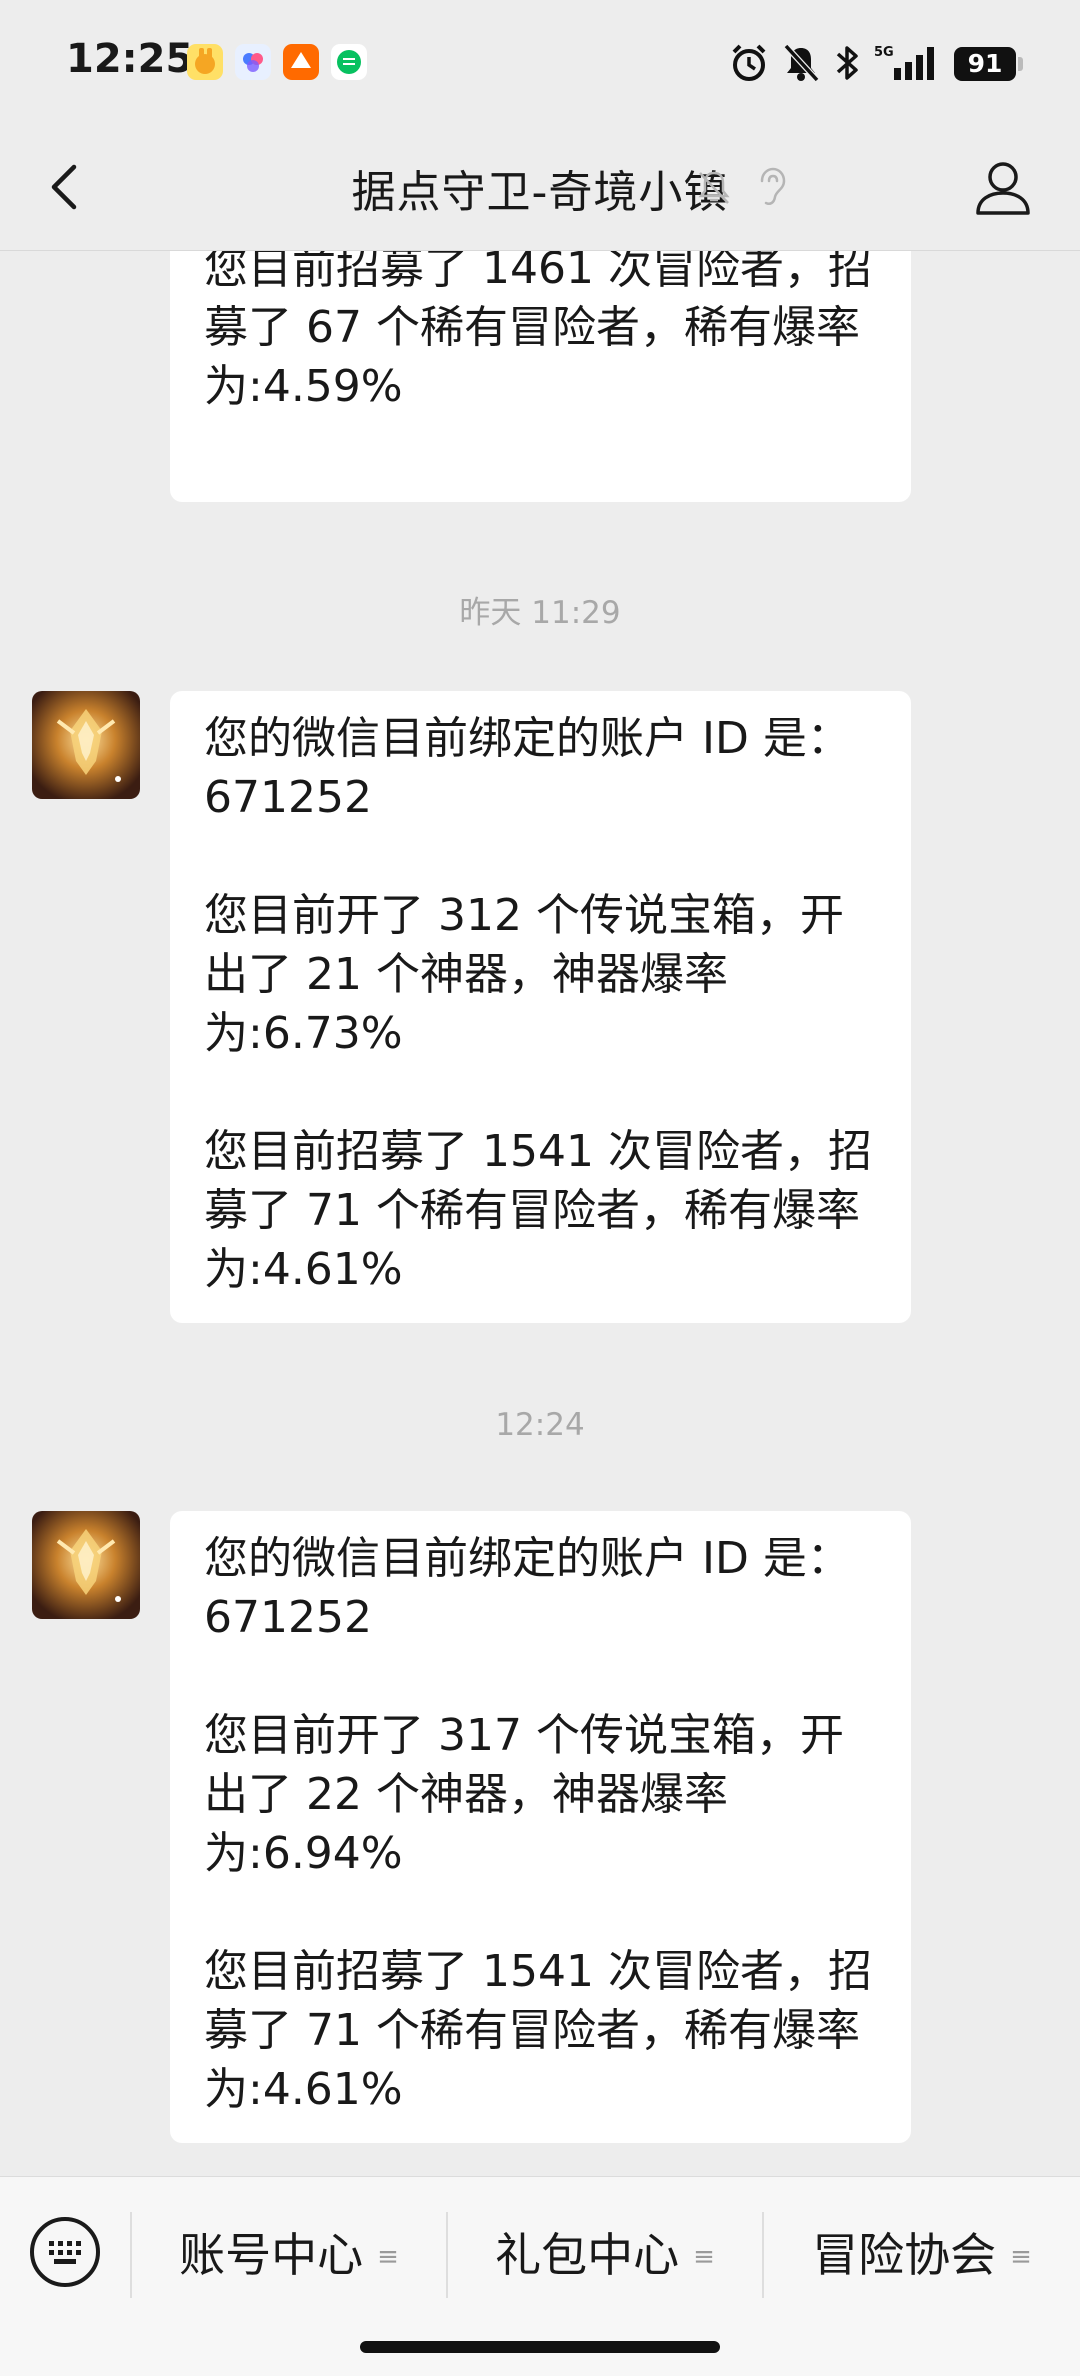 Image resolution: width=1080 pixels, height=2376 pixels. I want to click on menu-item-gift-center: 礼包中心 ≡, so click(605, 2255).